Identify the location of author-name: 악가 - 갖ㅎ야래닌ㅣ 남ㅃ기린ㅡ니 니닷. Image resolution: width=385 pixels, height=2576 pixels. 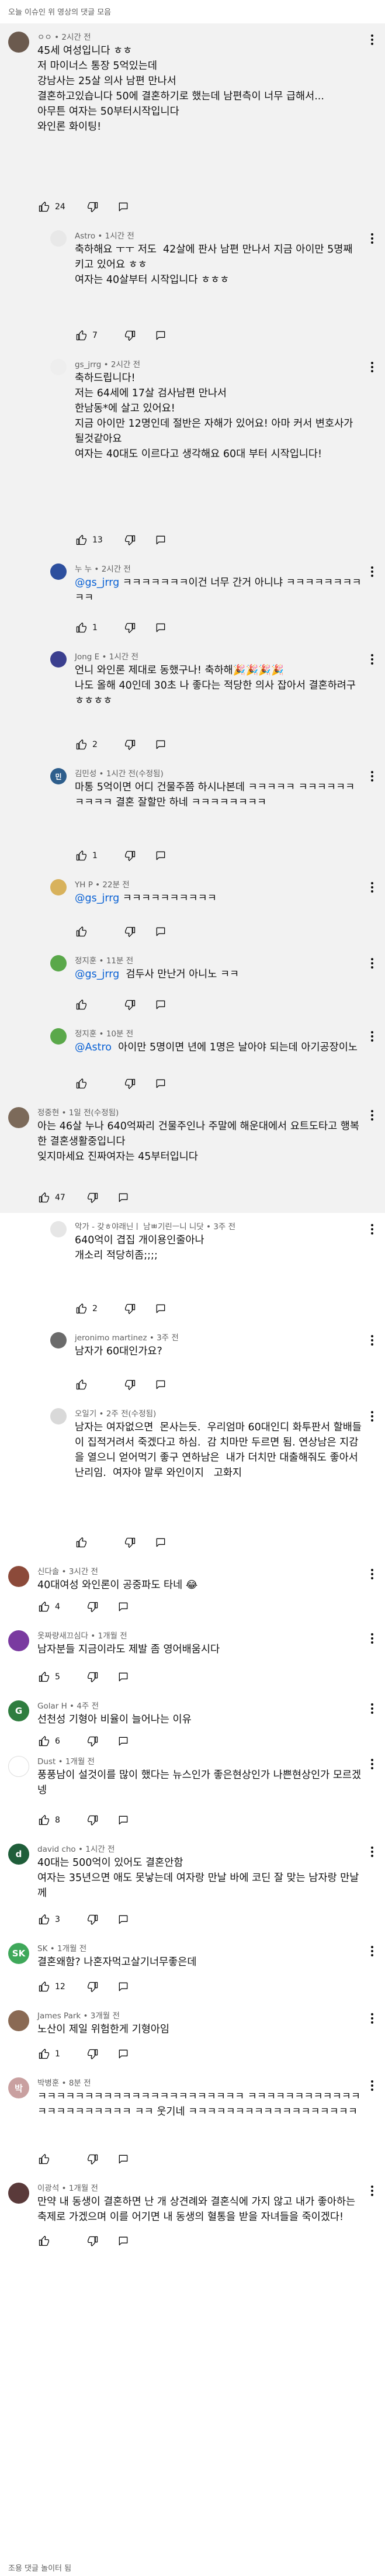
(139, 1227).